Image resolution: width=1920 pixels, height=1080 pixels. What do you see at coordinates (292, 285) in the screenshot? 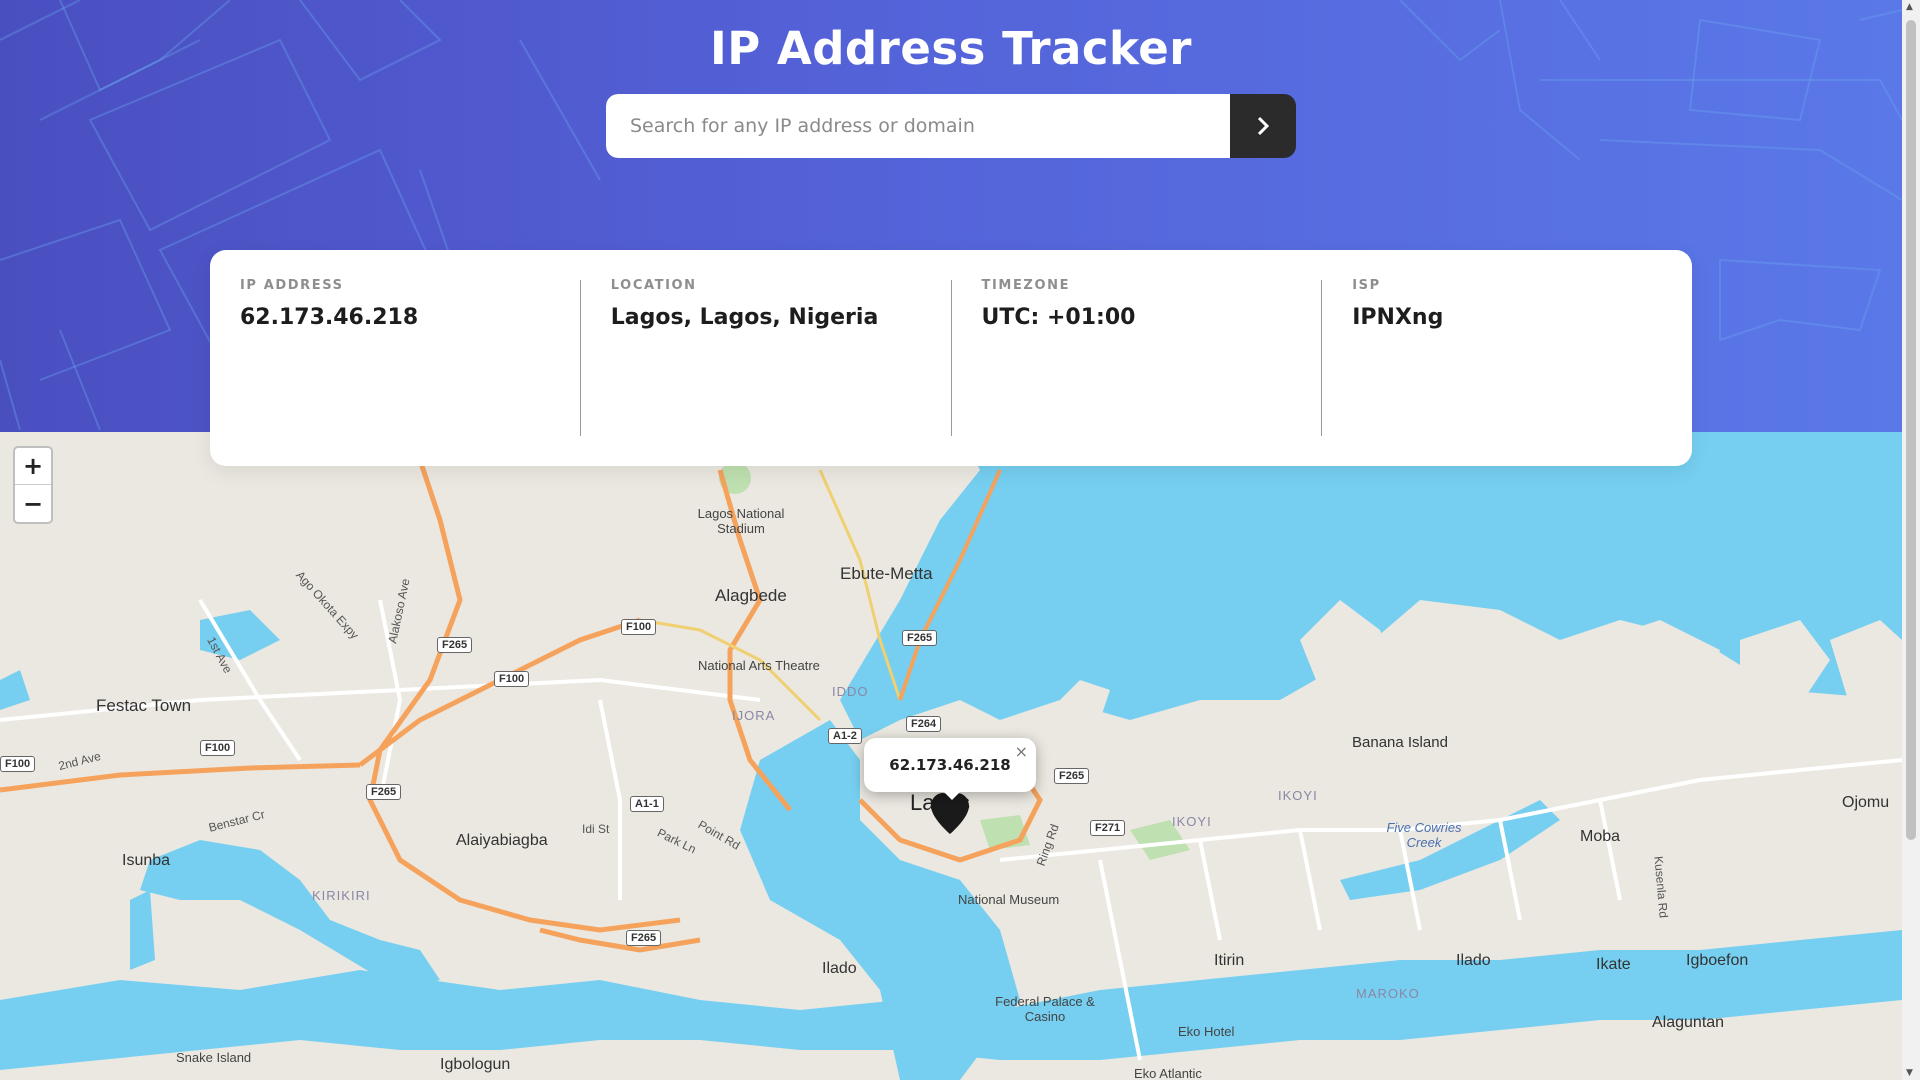
I see `ip-address-label: IP ADDRESS` at bounding box center [292, 285].